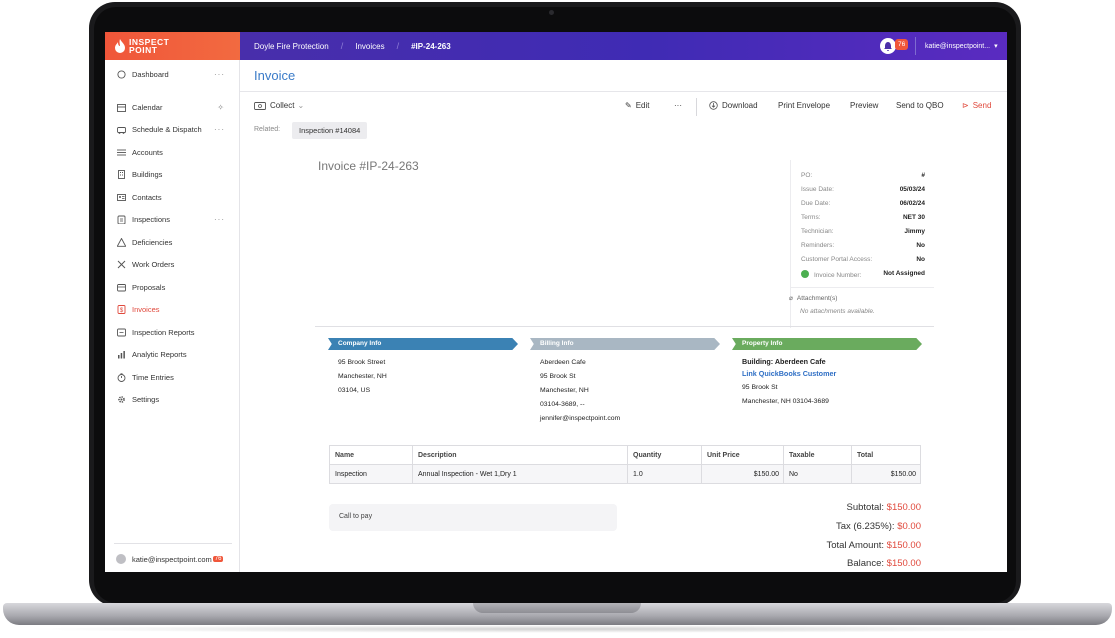  Describe the element at coordinates (330, 130) in the screenshot. I see `related-inspection-chip: Inspection #14084` at that location.